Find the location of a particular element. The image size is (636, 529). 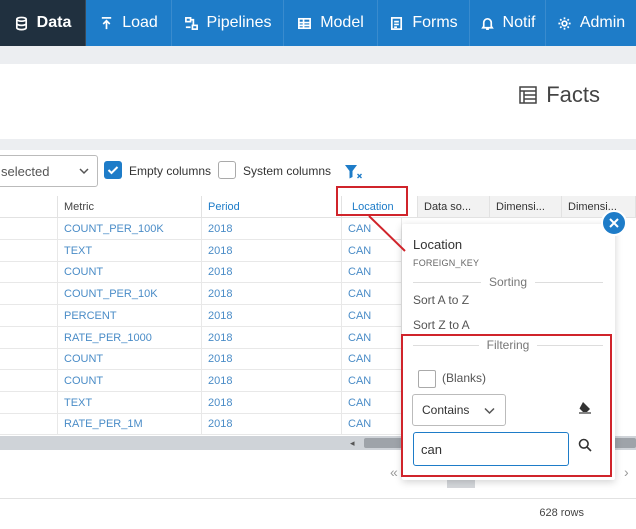

table-row: RATE_PER_1M 2018 CAN is located at coordinates (201, 424).